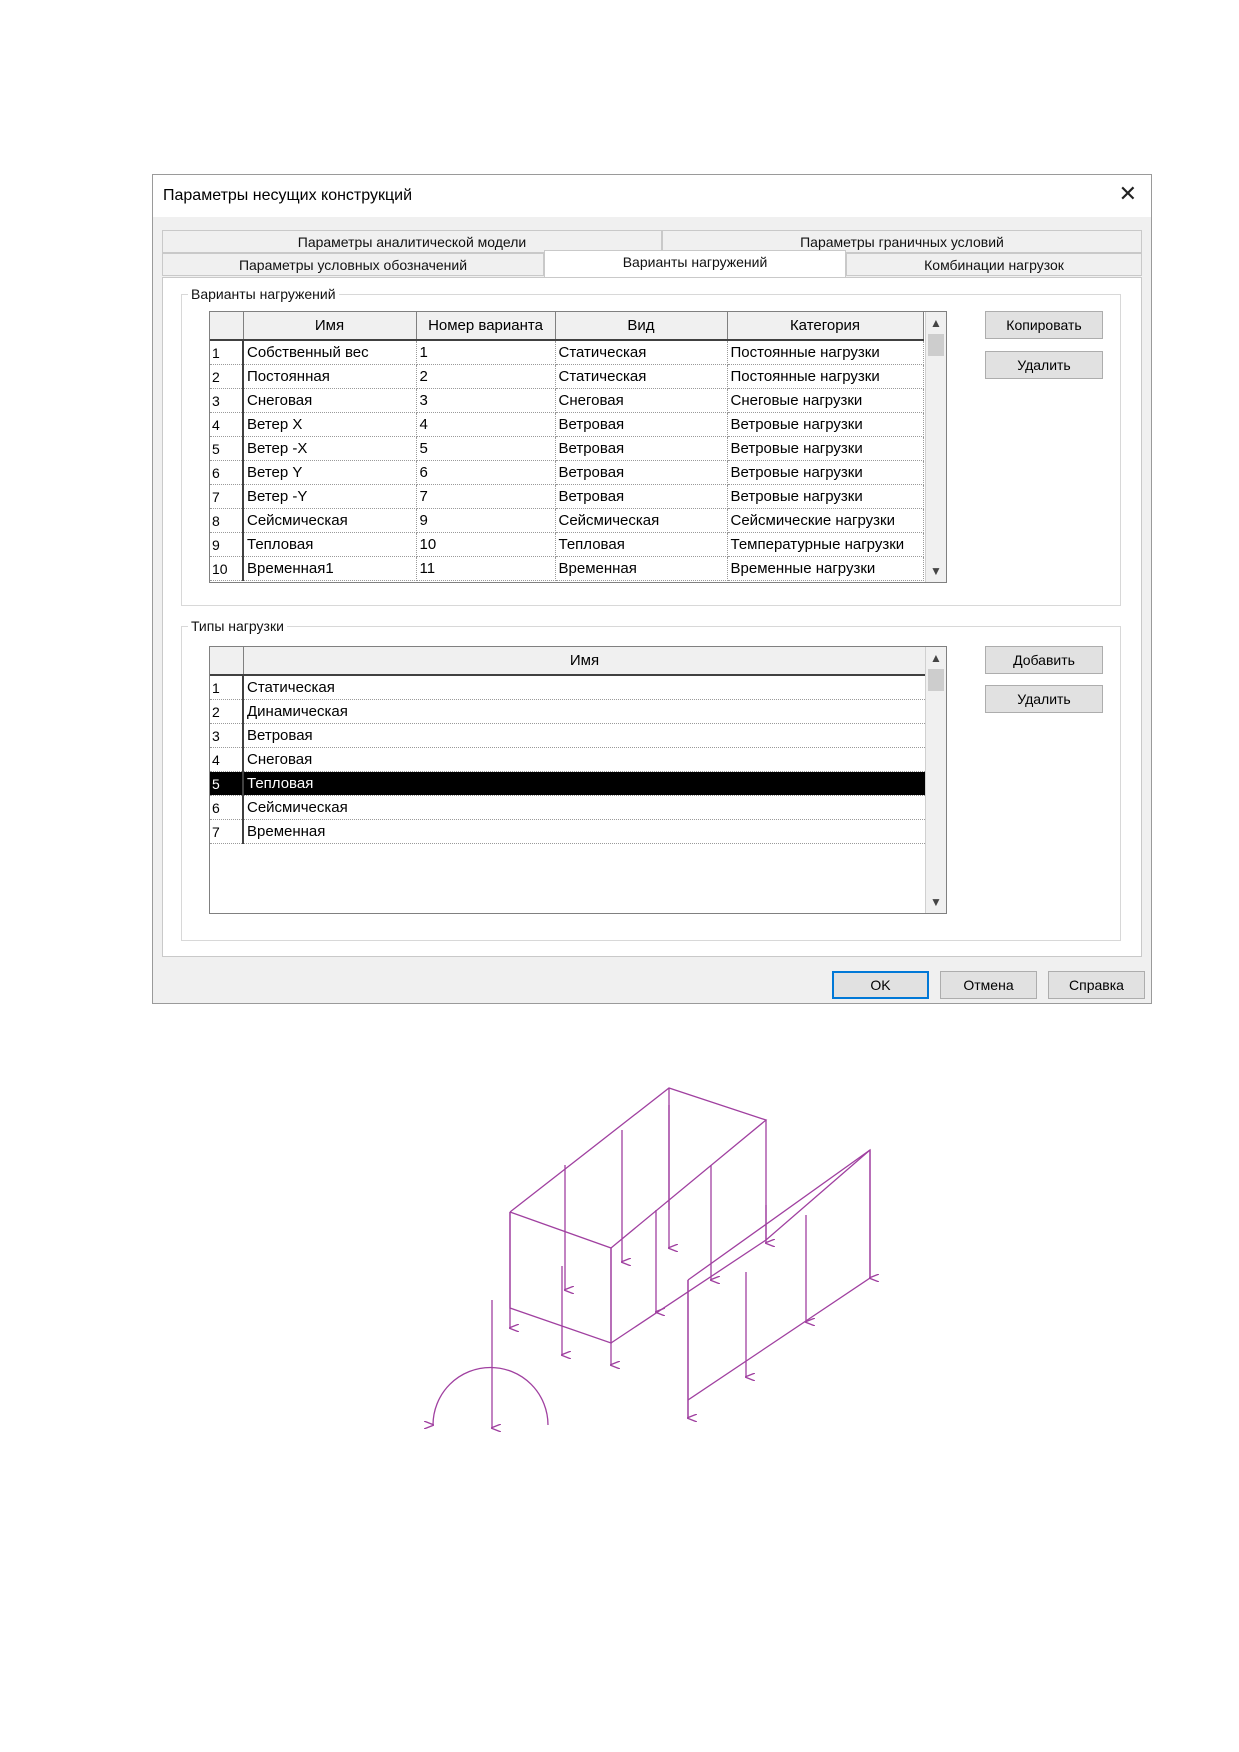  What do you see at coordinates (491, 1396) in the screenshot?
I see `moment-symbol` at bounding box center [491, 1396].